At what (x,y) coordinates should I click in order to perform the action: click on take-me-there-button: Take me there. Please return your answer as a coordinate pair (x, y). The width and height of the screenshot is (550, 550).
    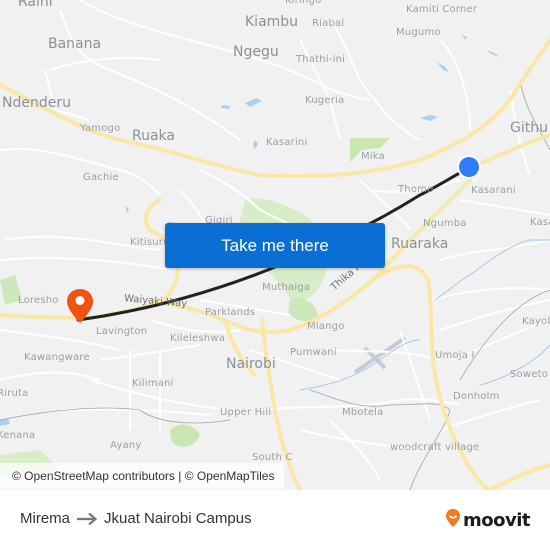
    Looking at the image, I should click on (275, 245).